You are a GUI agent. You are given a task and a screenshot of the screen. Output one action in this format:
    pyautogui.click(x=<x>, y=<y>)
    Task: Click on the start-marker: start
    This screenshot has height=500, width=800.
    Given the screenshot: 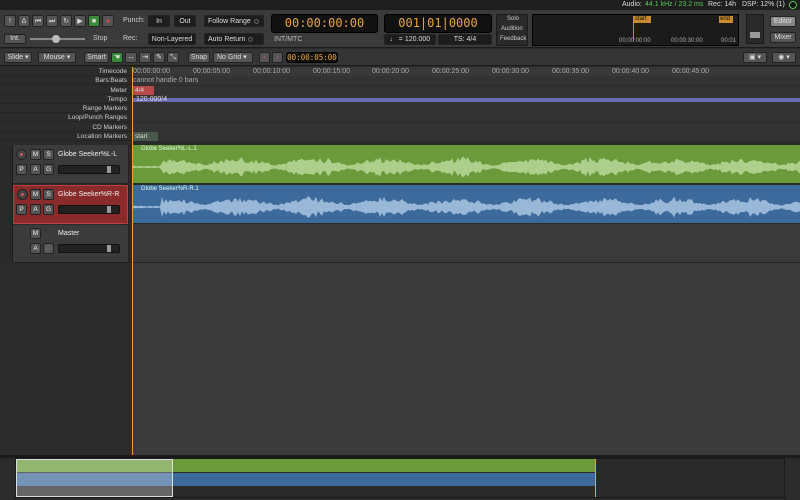 What is the action you would take?
    pyautogui.click(x=642, y=19)
    